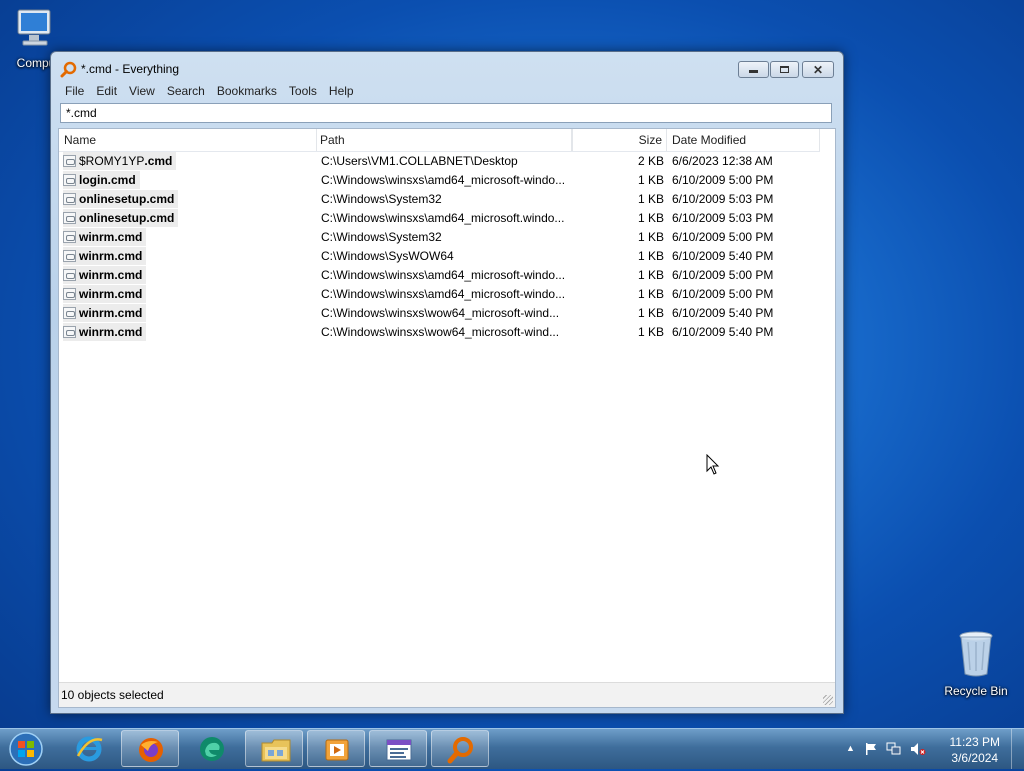  I want to click on minimize-icon, so click(753, 71).